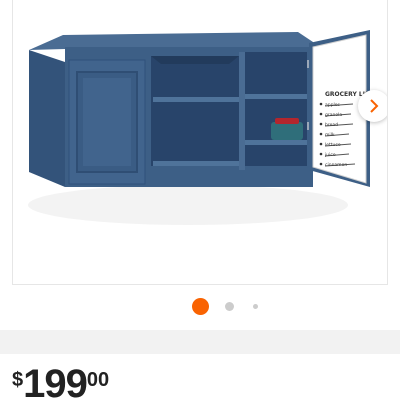 This screenshot has width=400, height=406. What do you see at coordinates (18, 380) in the screenshot?
I see `price-currency: $` at bounding box center [18, 380].